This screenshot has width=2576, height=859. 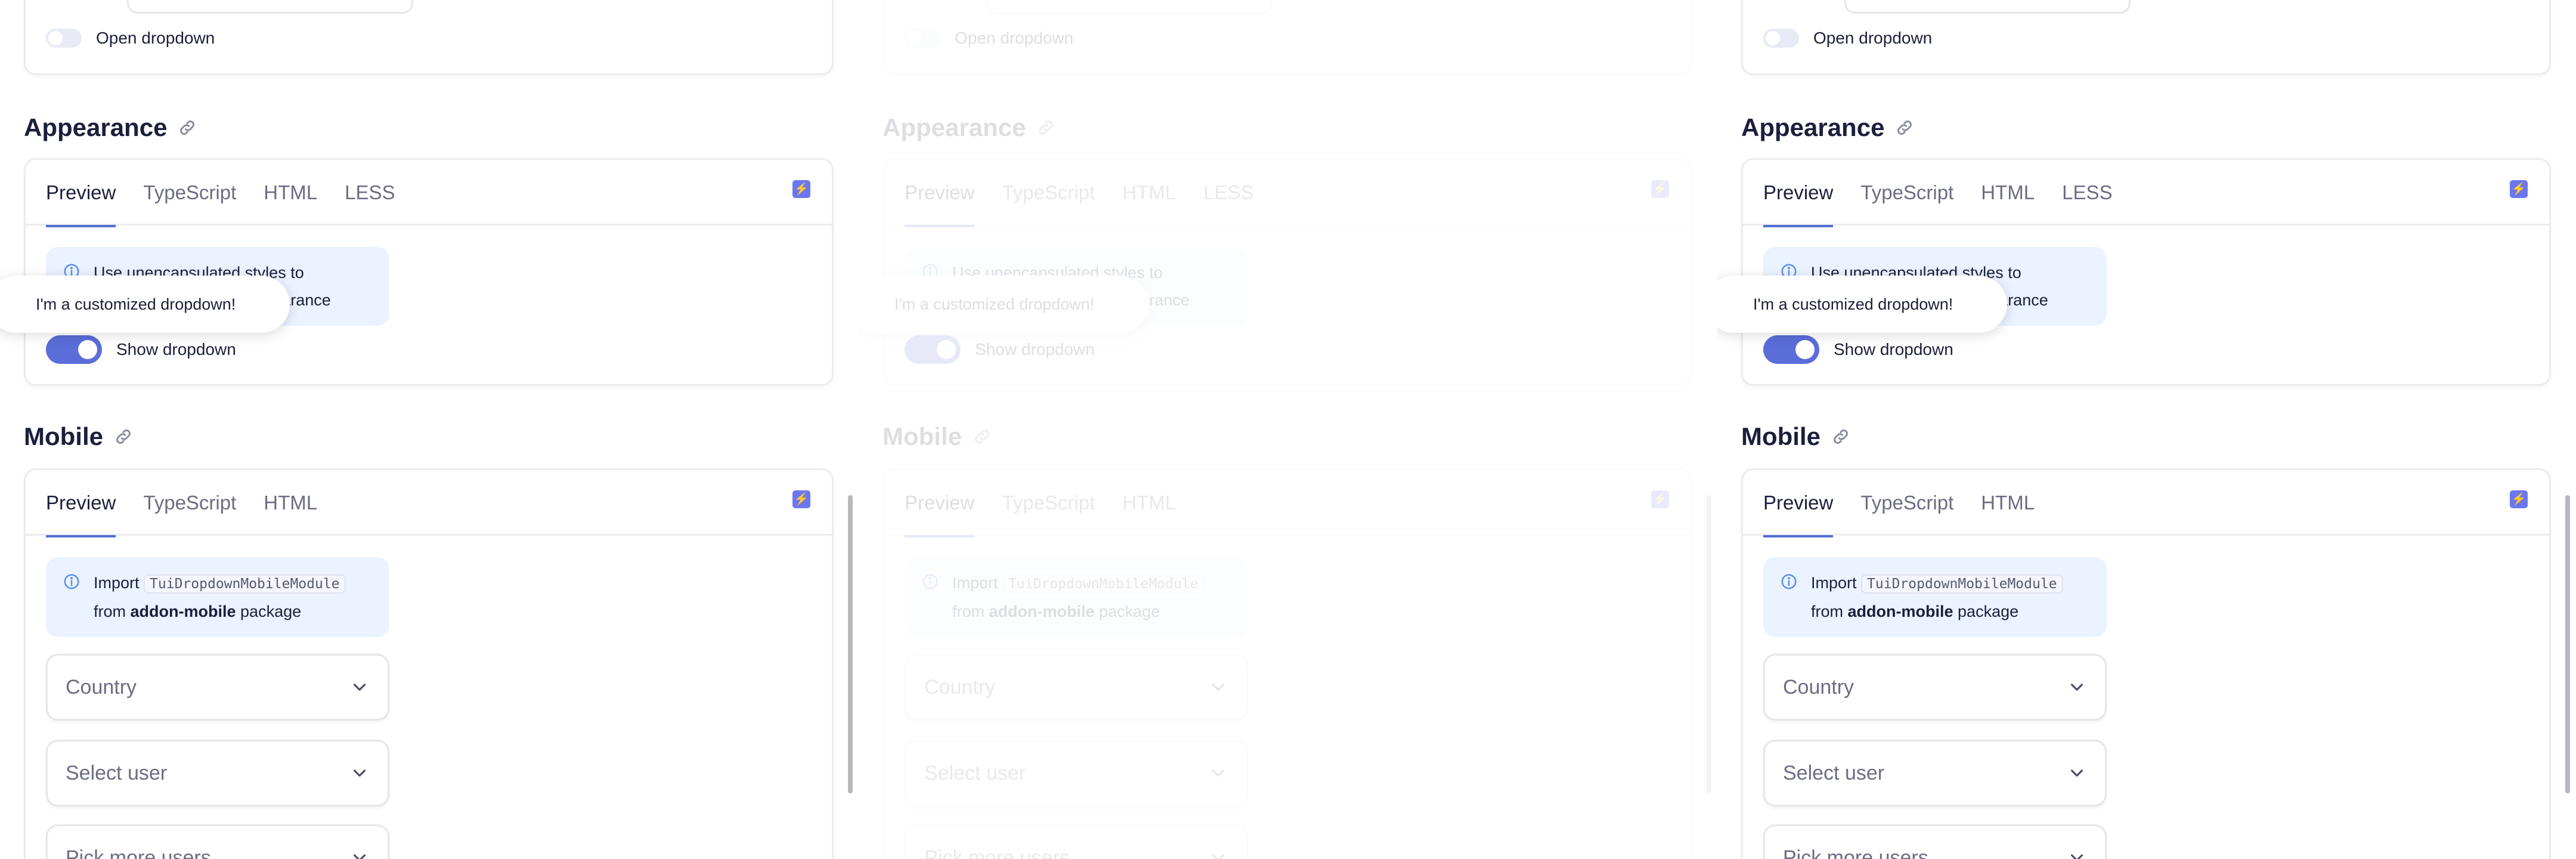 What do you see at coordinates (1894, 349) in the screenshot?
I see `show-dropdown-label: Show dropdown` at bounding box center [1894, 349].